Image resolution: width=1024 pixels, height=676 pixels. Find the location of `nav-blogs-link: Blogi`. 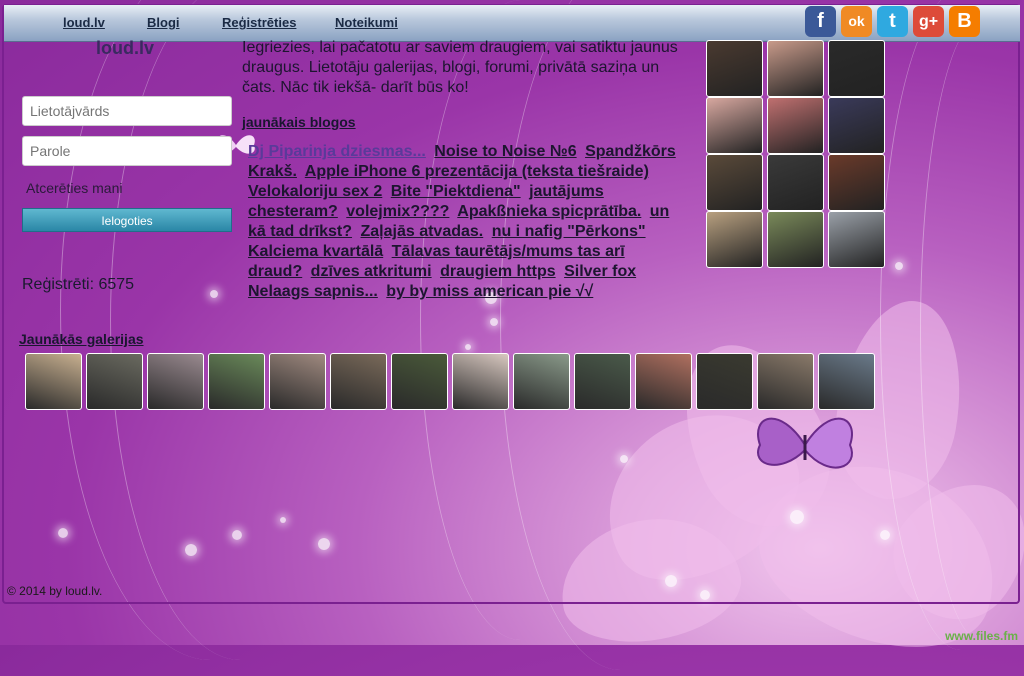

nav-blogs-link: Blogi is located at coordinates (163, 22).